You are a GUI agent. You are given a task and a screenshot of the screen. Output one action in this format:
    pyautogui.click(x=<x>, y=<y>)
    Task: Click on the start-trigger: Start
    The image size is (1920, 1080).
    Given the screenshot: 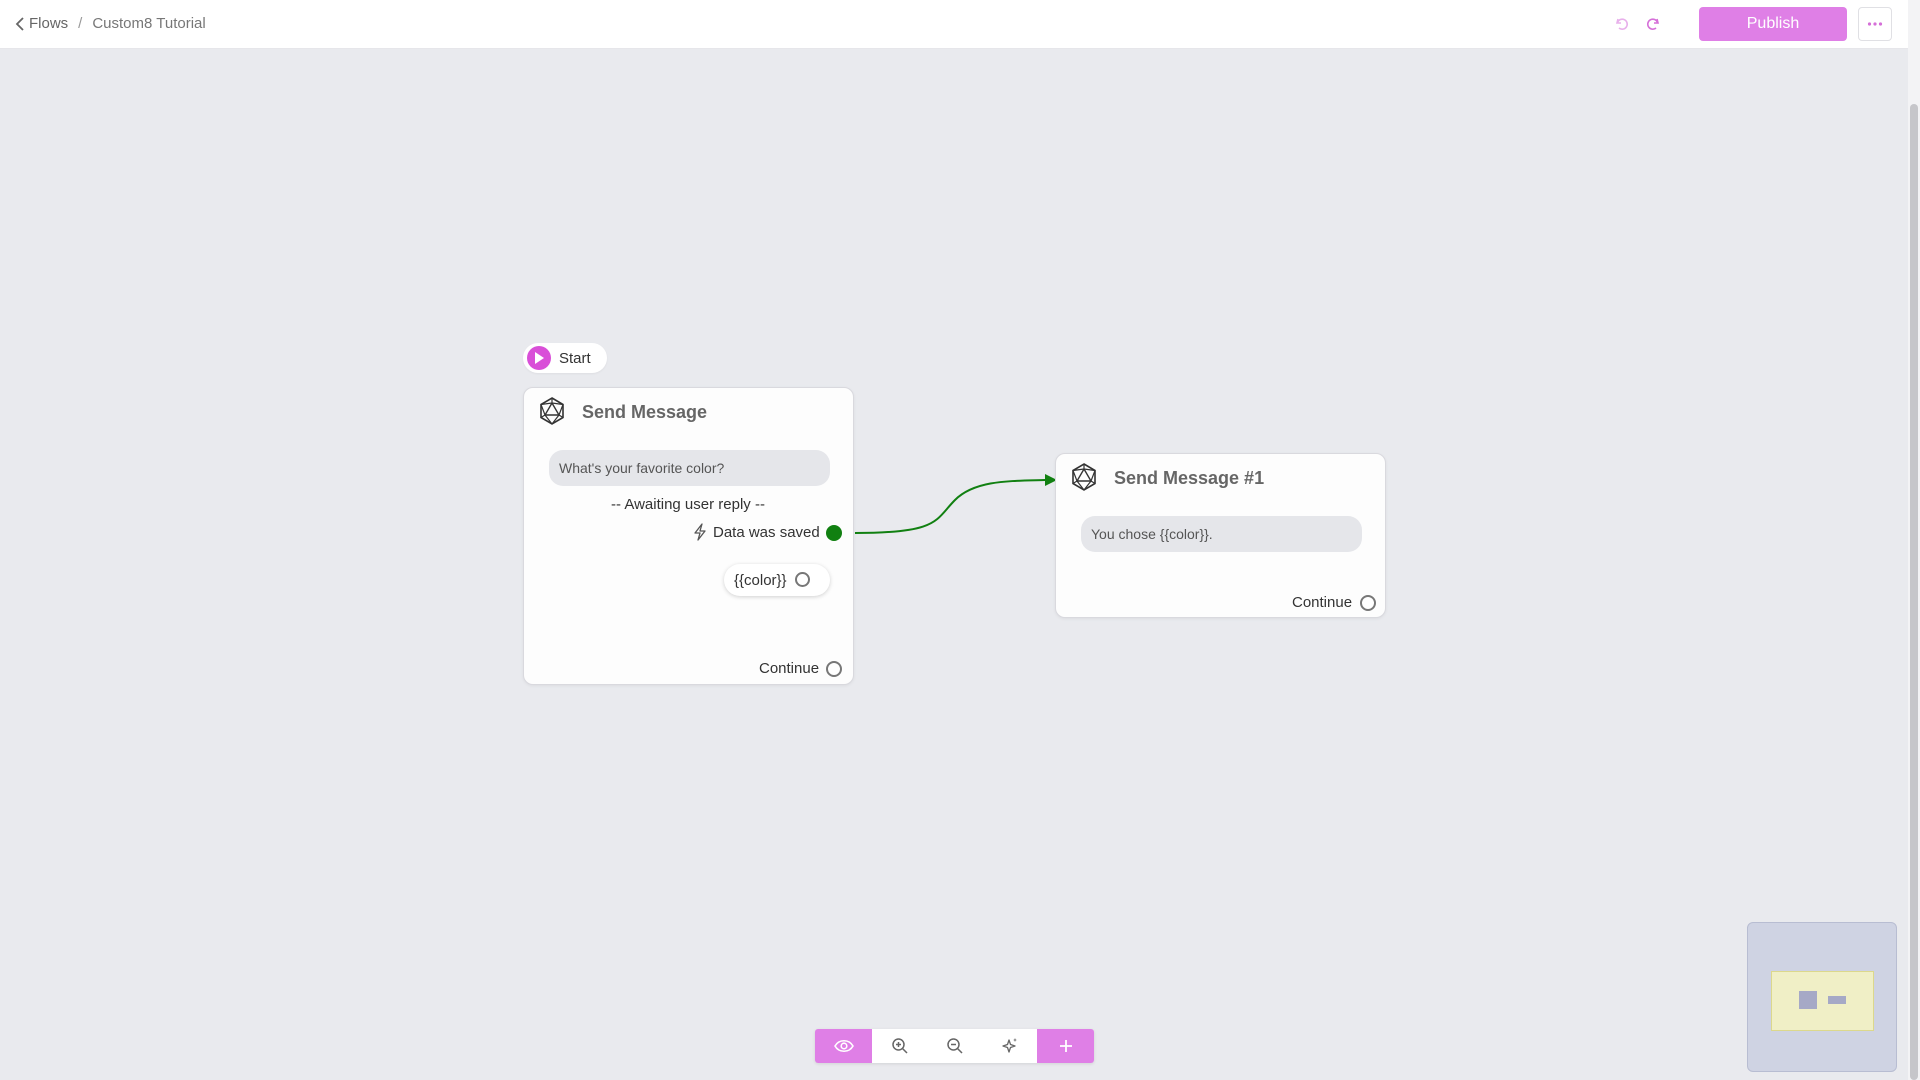 What is the action you would take?
    pyautogui.click(x=565, y=358)
    